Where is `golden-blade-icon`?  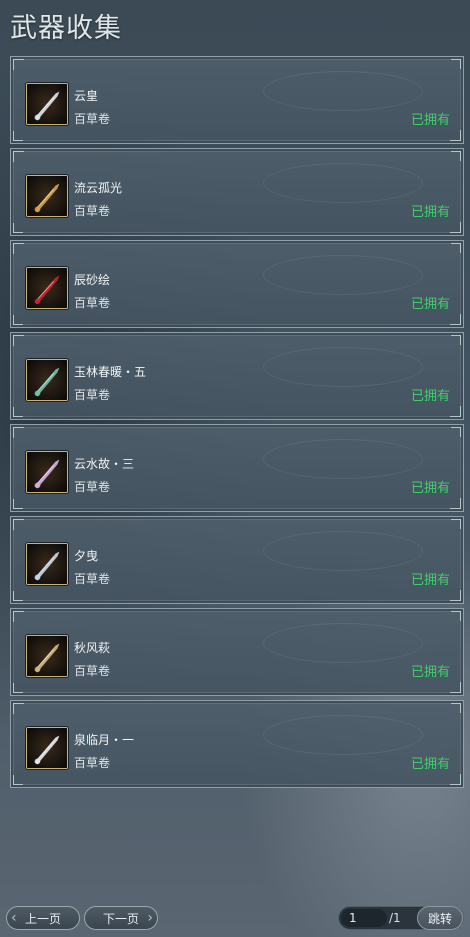
golden-blade-icon is located at coordinates (47, 196).